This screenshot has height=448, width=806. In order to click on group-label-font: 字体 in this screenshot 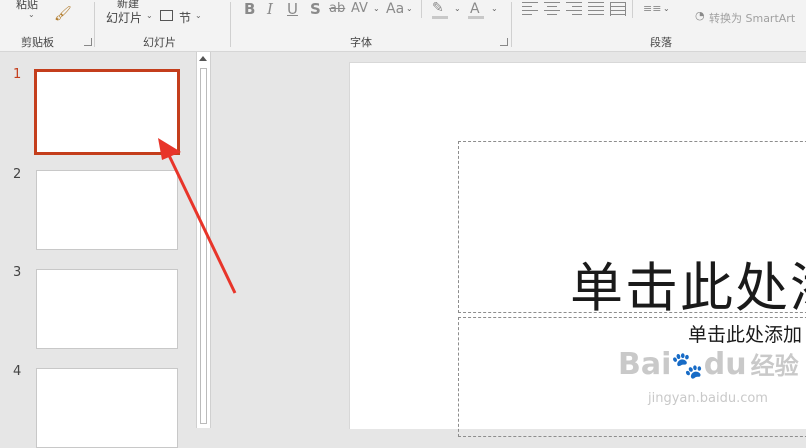, I will do `click(361, 42)`.